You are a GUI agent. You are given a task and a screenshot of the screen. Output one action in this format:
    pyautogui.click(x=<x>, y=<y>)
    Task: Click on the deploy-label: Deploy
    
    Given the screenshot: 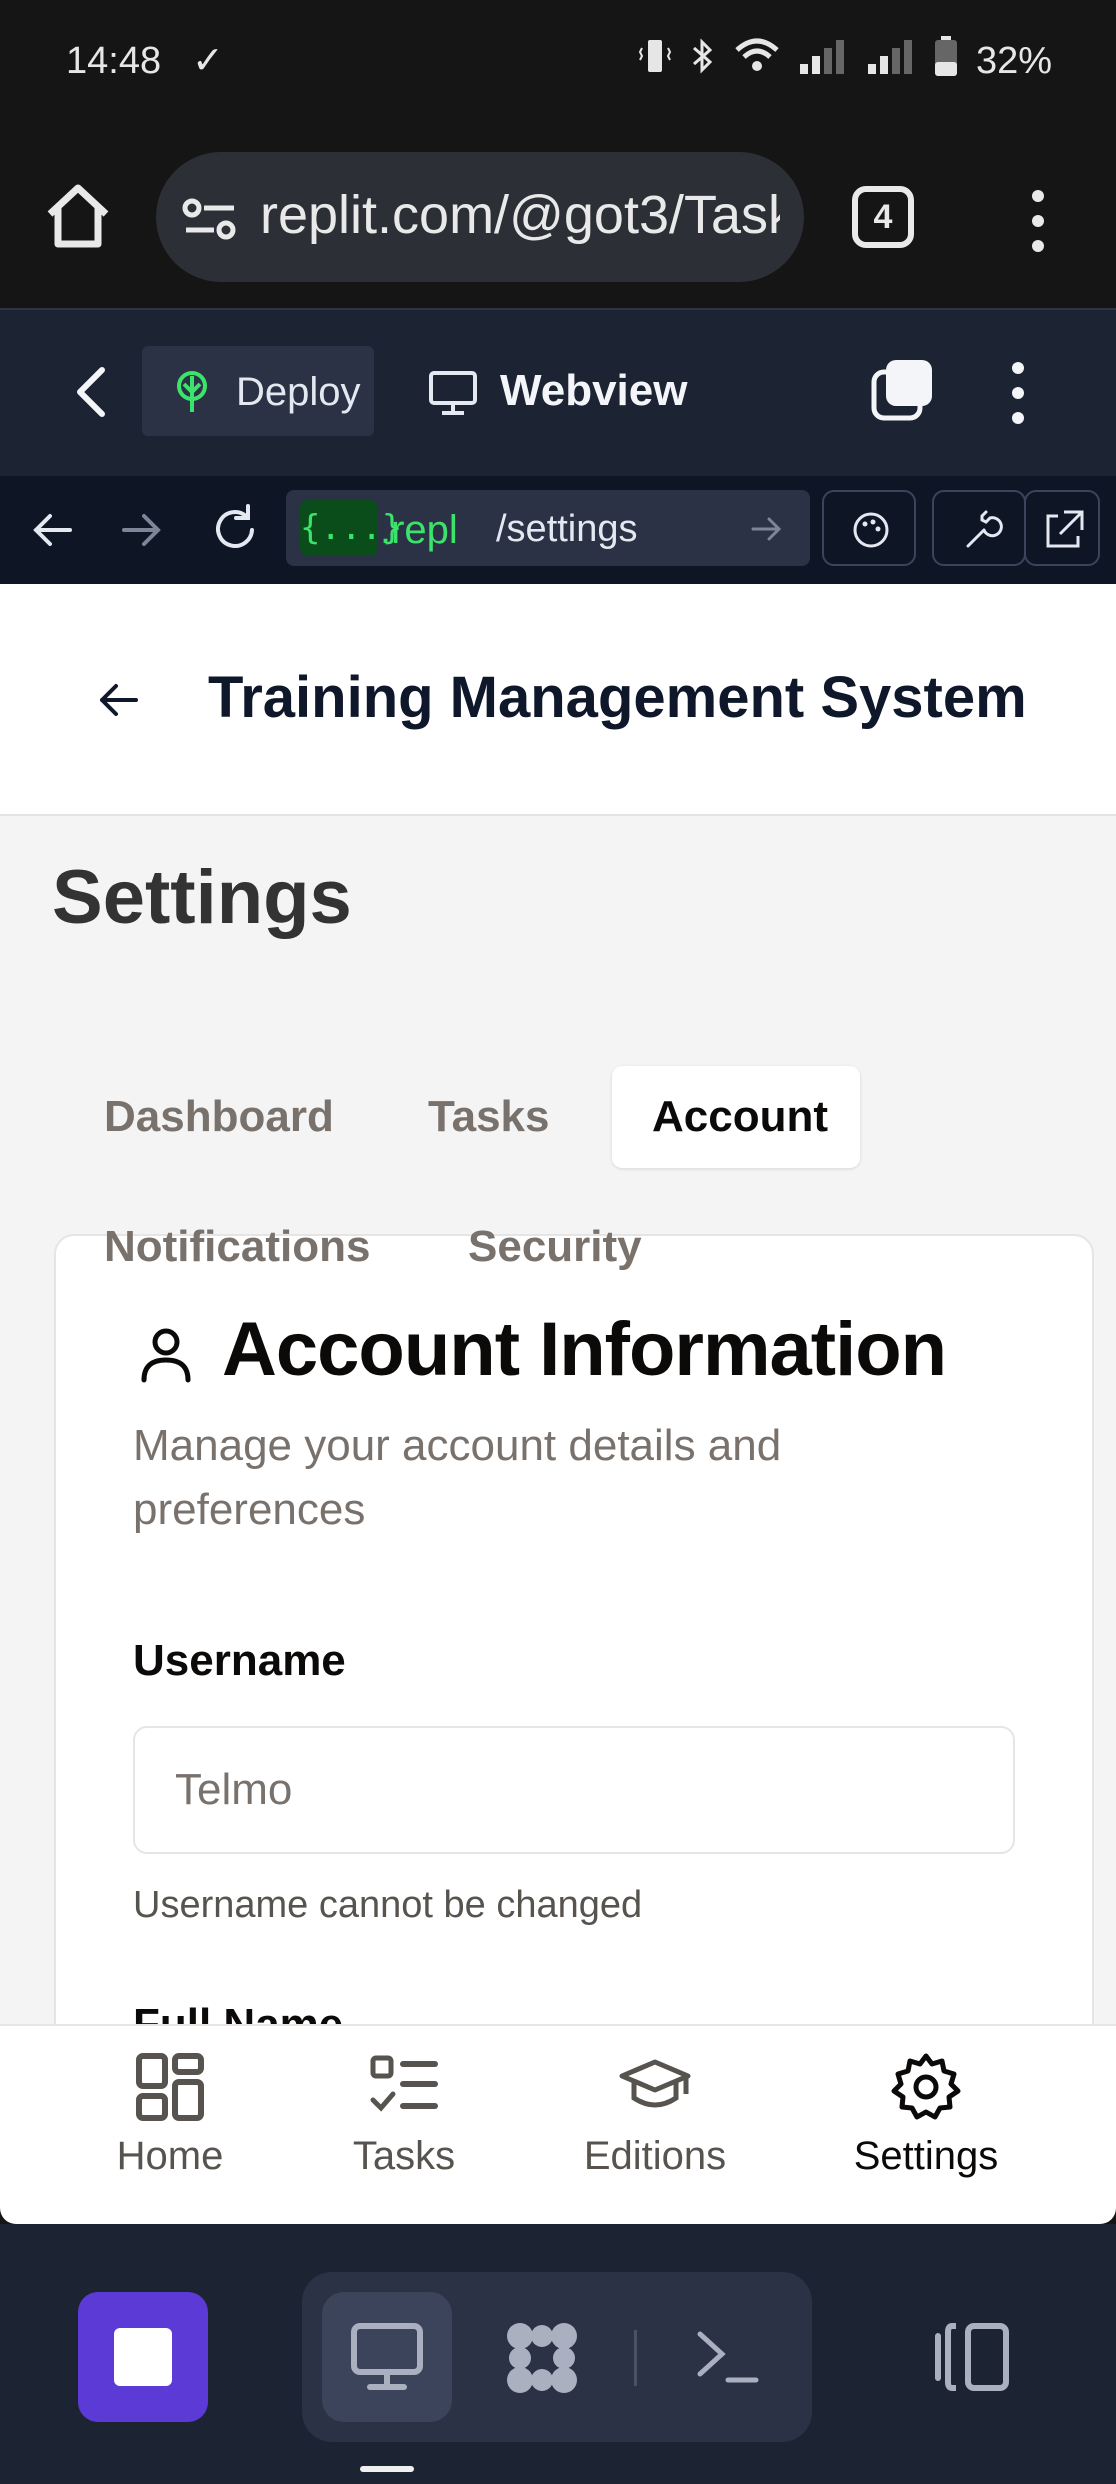 What is the action you would take?
    pyautogui.click(x=298, y=392)
    